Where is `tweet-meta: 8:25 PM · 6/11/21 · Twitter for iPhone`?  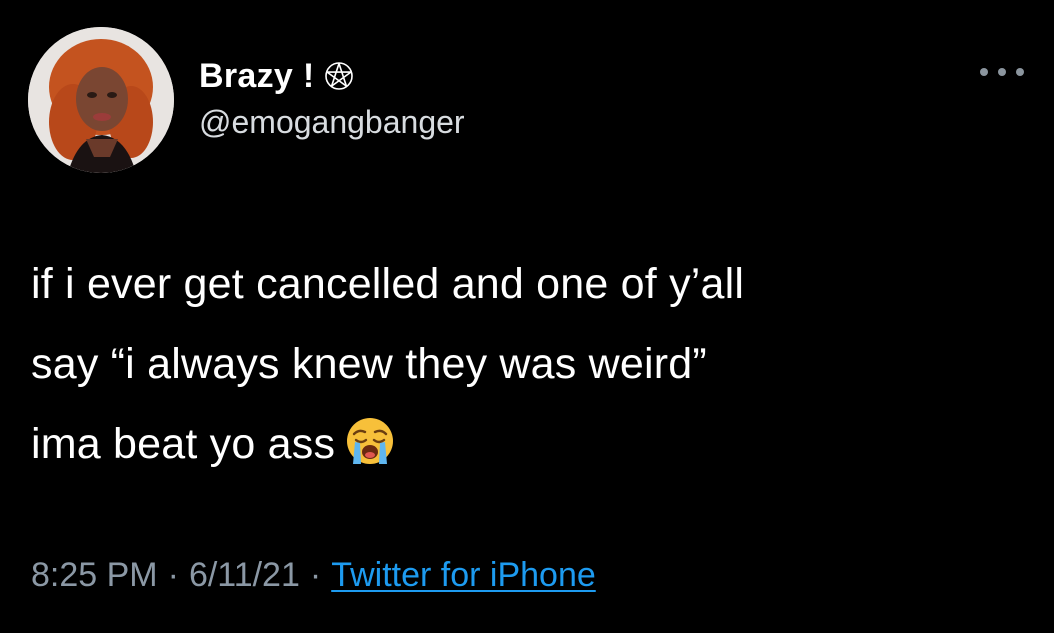
tweet-meta: 8:25 PM · 6/11/21 · Twitter for iPhone is located at coordinates (313, 575).